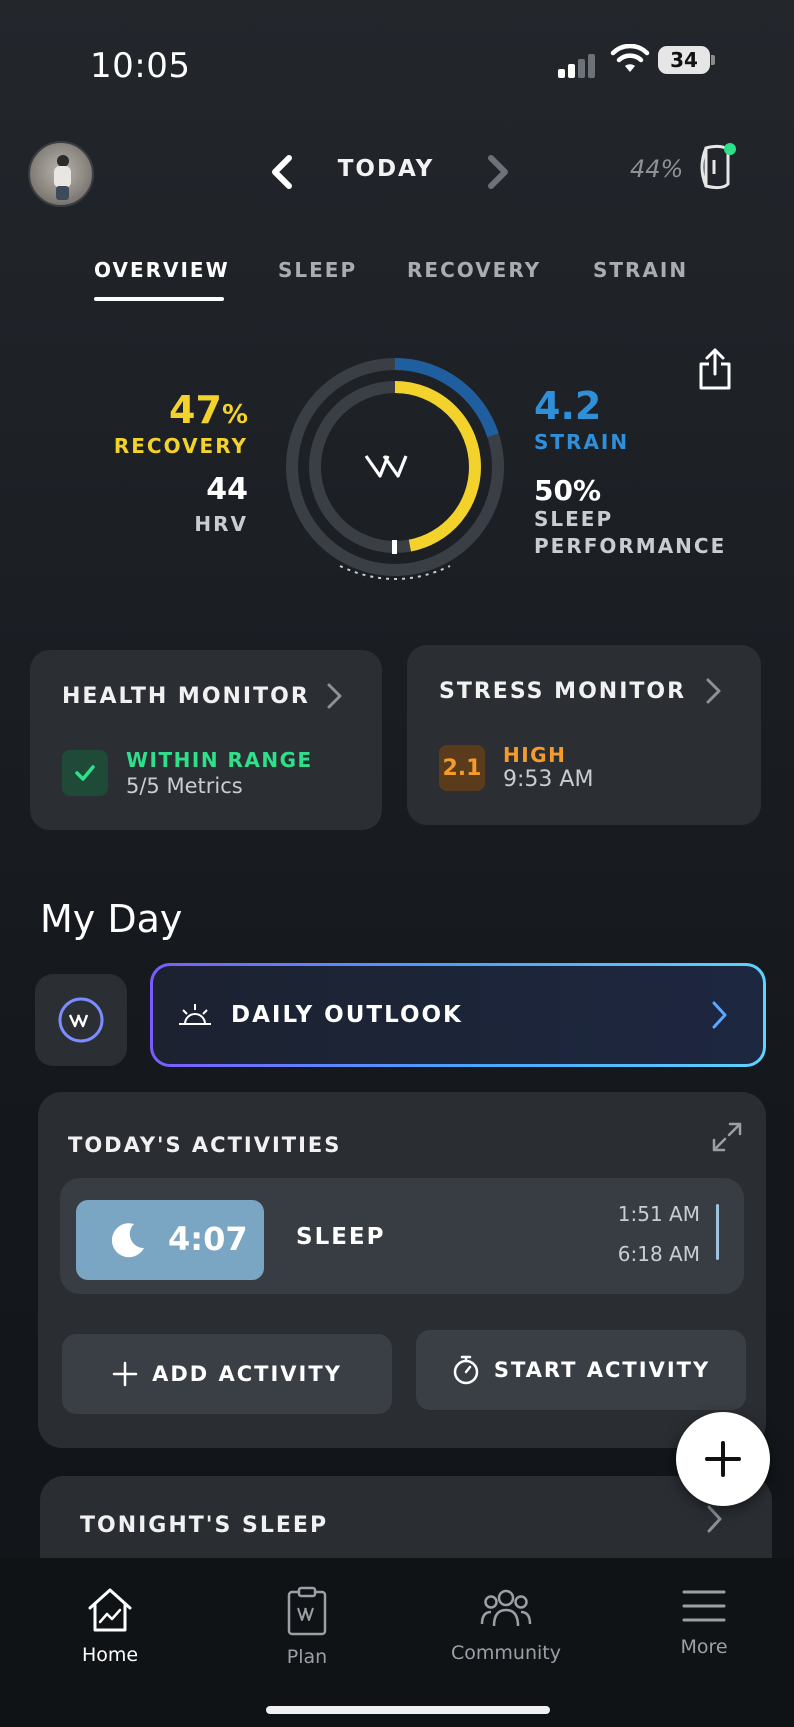  Describe the element at coordinates (563, 691) in the screenshot. I see `stress-monitor-title: STRESS MONITOR` at that location.